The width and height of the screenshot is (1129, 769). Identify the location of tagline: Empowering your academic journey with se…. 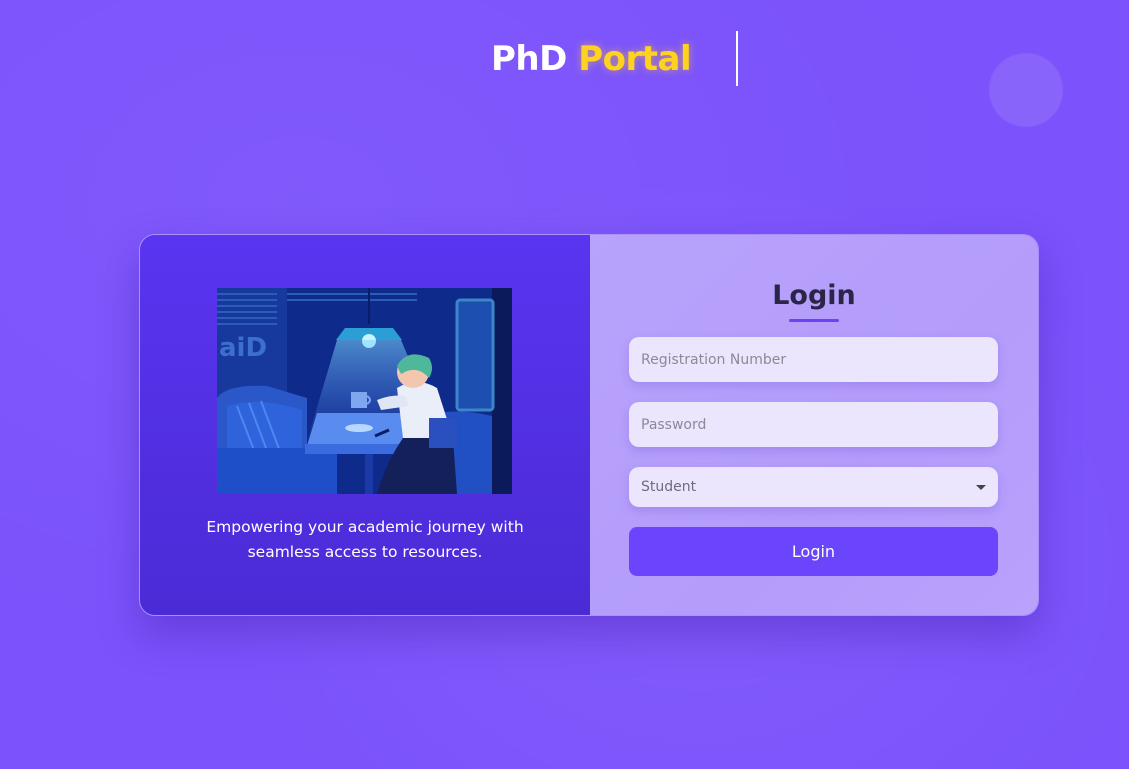
(365, 540).